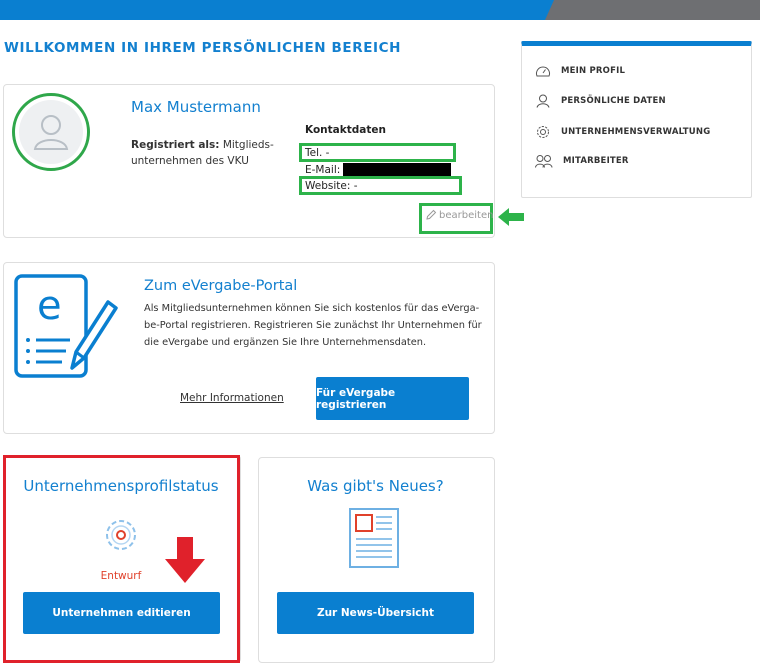  I want to click on email-label: E-Mail:, so click(323, 170).